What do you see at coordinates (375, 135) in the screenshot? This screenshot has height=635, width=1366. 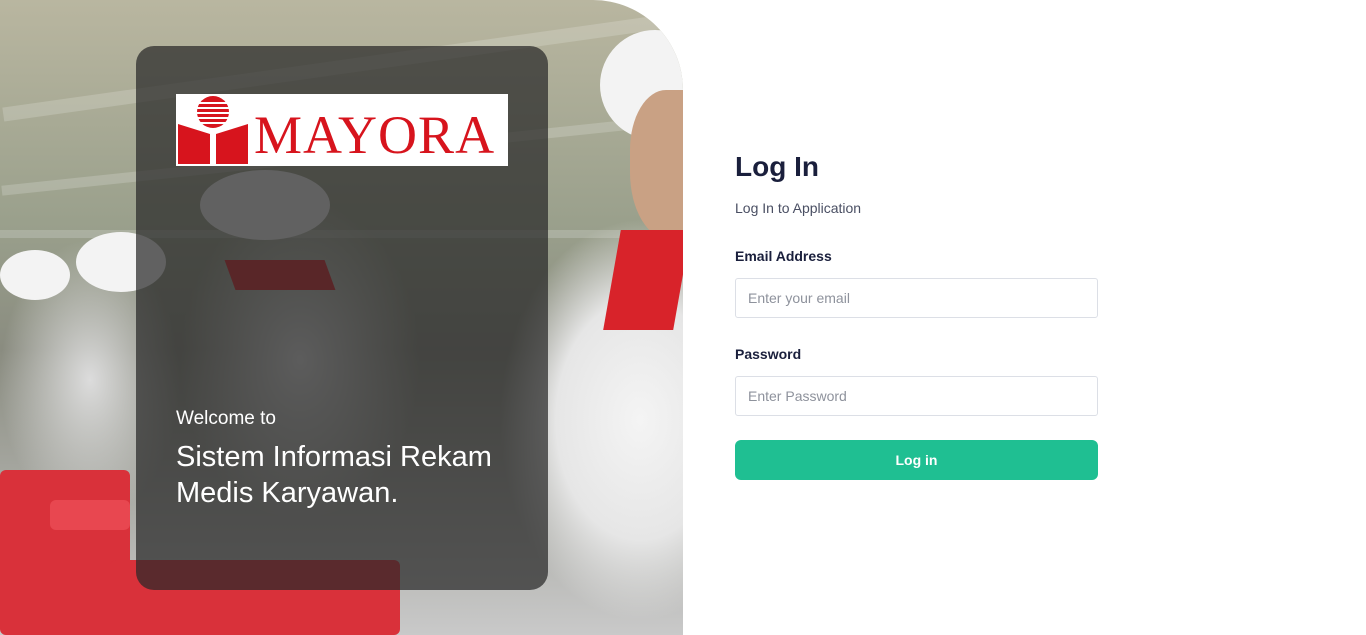 I see `logo-text: MAYORA` at bounding box center [375, 135].